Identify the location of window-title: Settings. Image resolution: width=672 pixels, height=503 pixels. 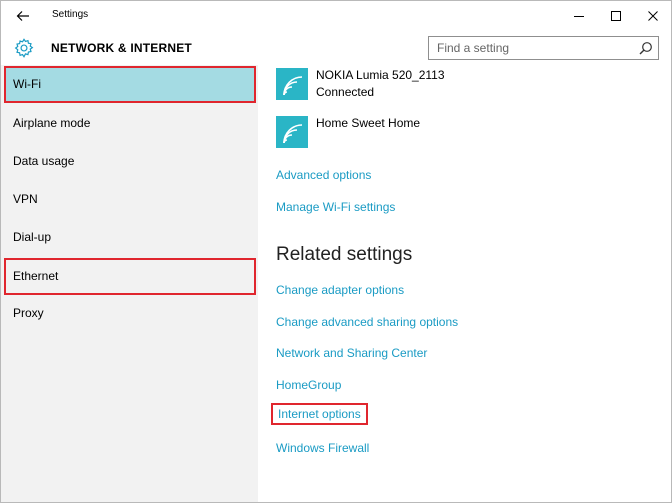
(70, 14).